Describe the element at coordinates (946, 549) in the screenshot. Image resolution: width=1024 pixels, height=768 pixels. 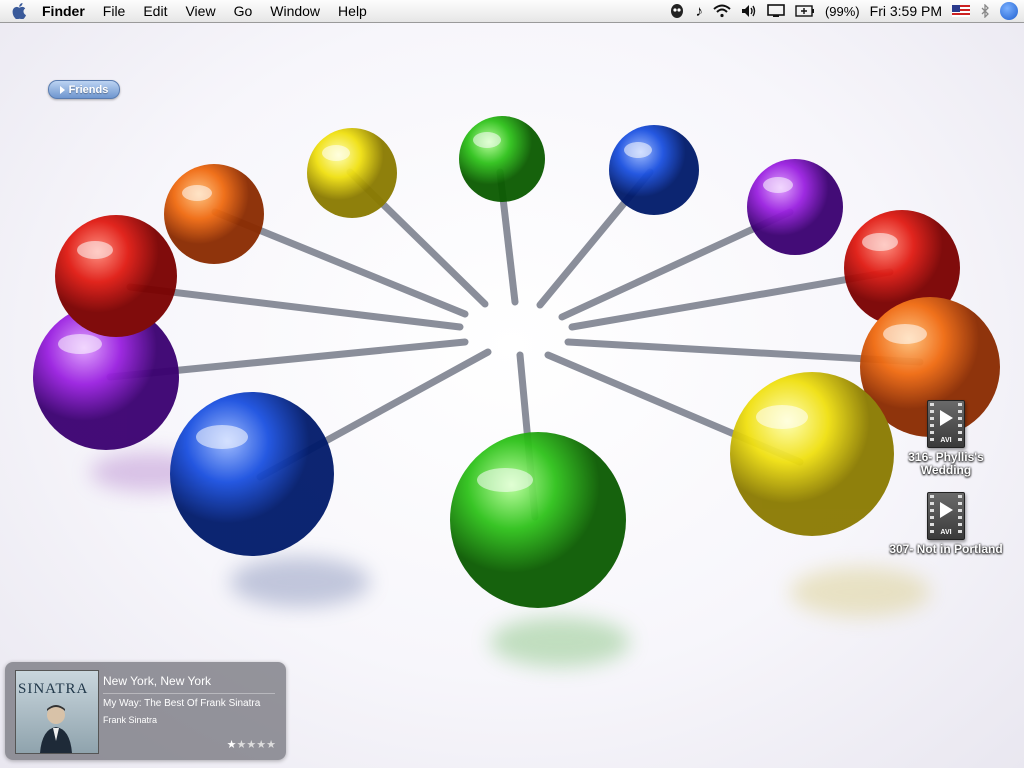
I see `desktop-file-label: 307- Not in Portland` at that location.